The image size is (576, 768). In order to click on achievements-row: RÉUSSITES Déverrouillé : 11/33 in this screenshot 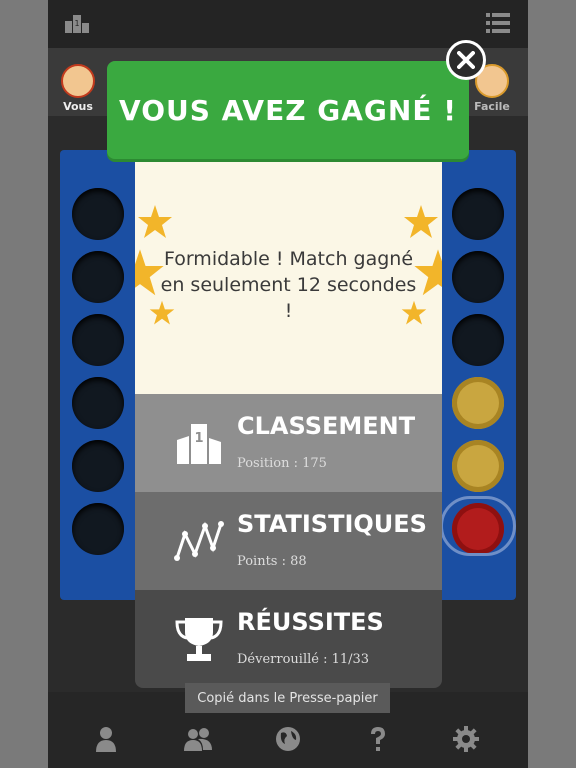, I will do `click(288, 639)`.